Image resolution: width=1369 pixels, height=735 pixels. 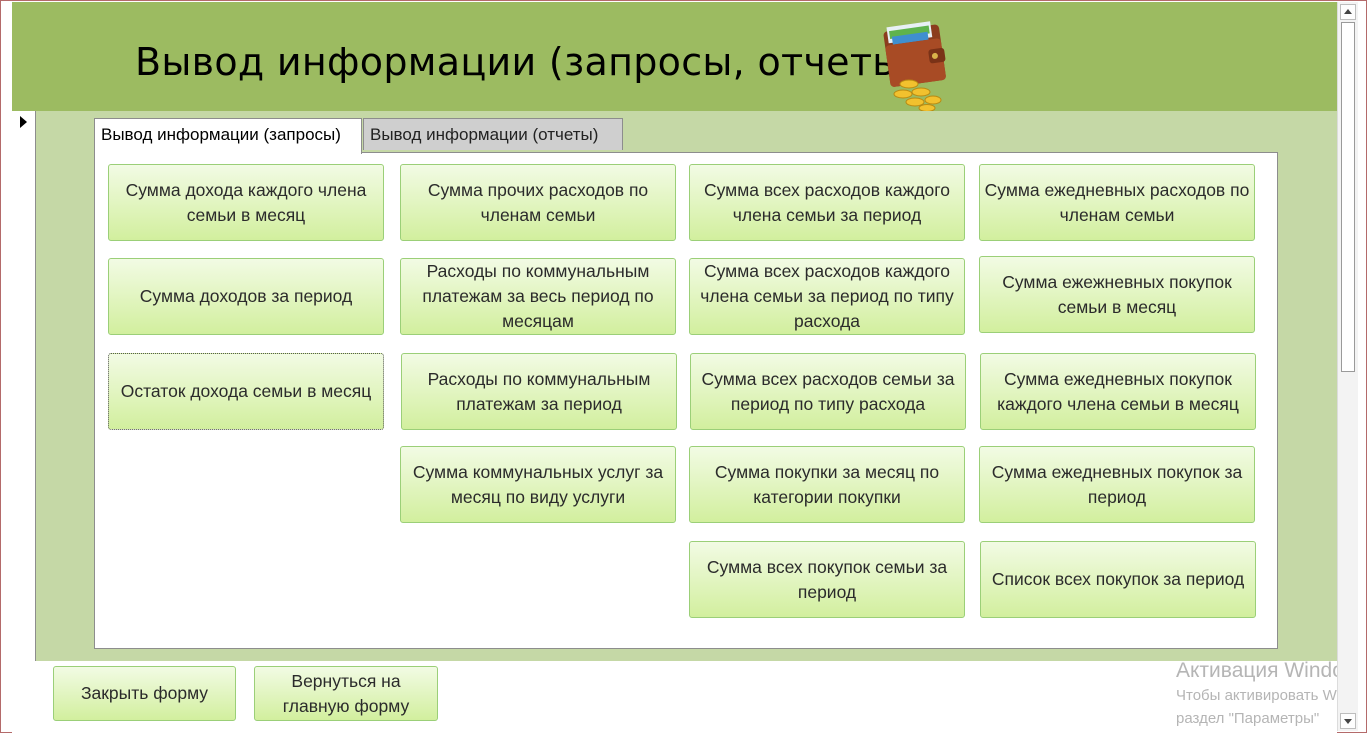 I want to click on income-for-period-button: Сумма доходов за период, so click(x=246, y=296).